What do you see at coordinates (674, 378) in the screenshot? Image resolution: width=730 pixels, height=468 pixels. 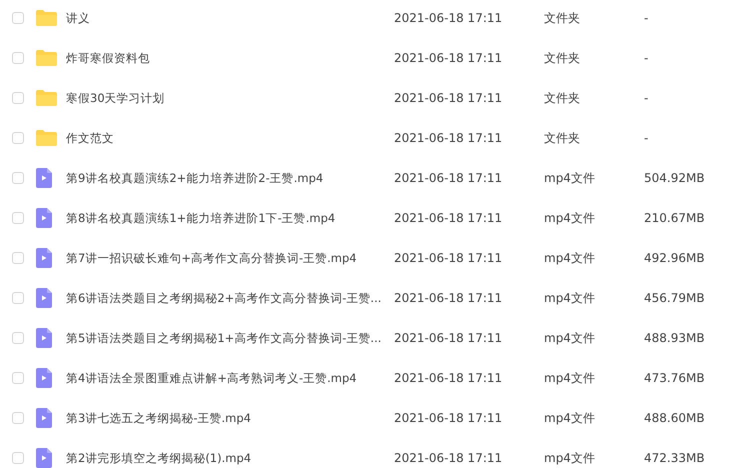 I see `file-size: 473.76MB` at bounding box center [674, 378].